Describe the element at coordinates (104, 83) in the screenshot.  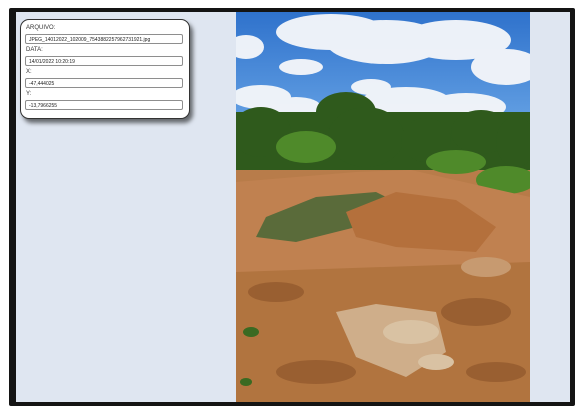
I see `x-field: -47,444025` at that location.